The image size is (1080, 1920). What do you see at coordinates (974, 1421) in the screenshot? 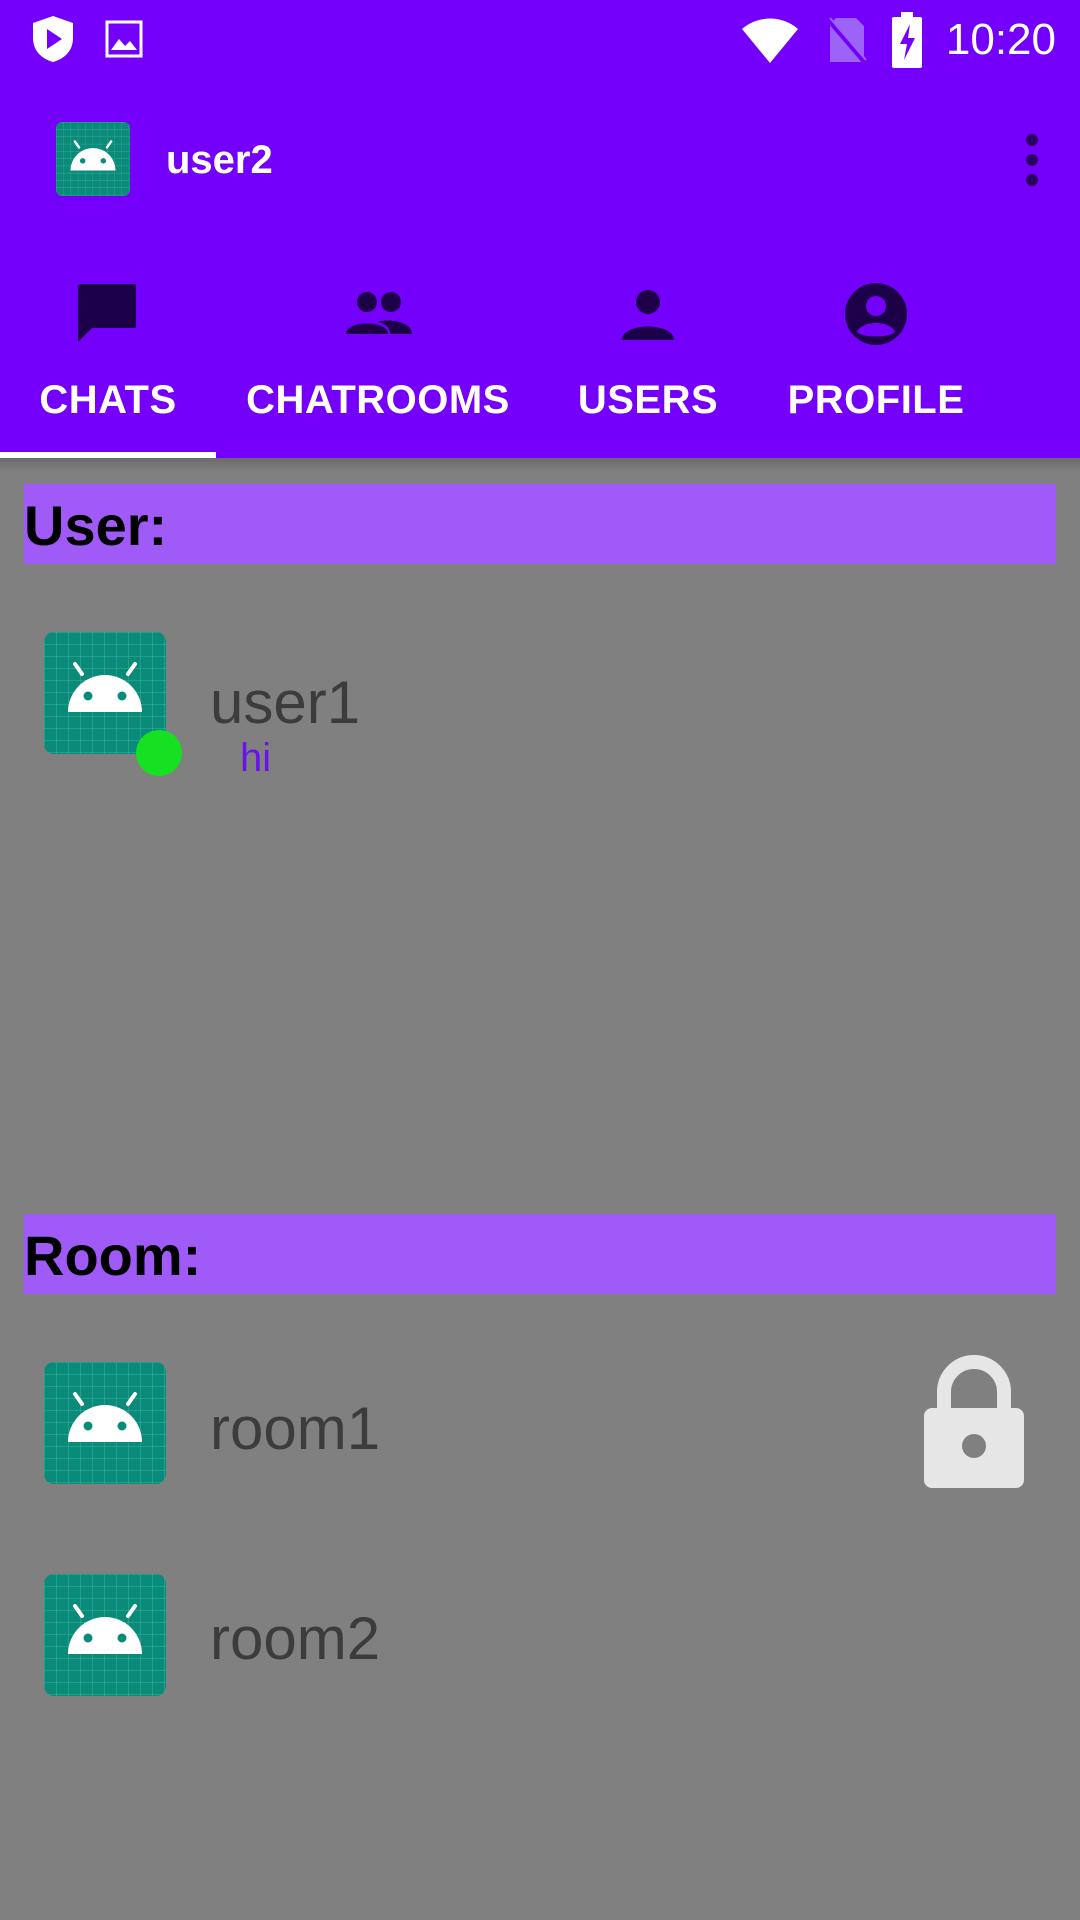
I see `lock-icon` at bounding box center [974, 1421].